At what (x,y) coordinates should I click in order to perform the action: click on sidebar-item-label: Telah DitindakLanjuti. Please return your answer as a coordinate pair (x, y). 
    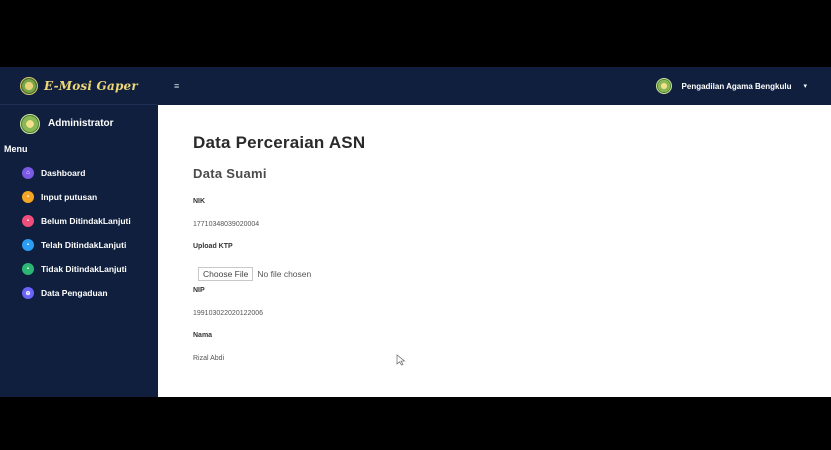
    Looking at the image, I should click on (84, 245).